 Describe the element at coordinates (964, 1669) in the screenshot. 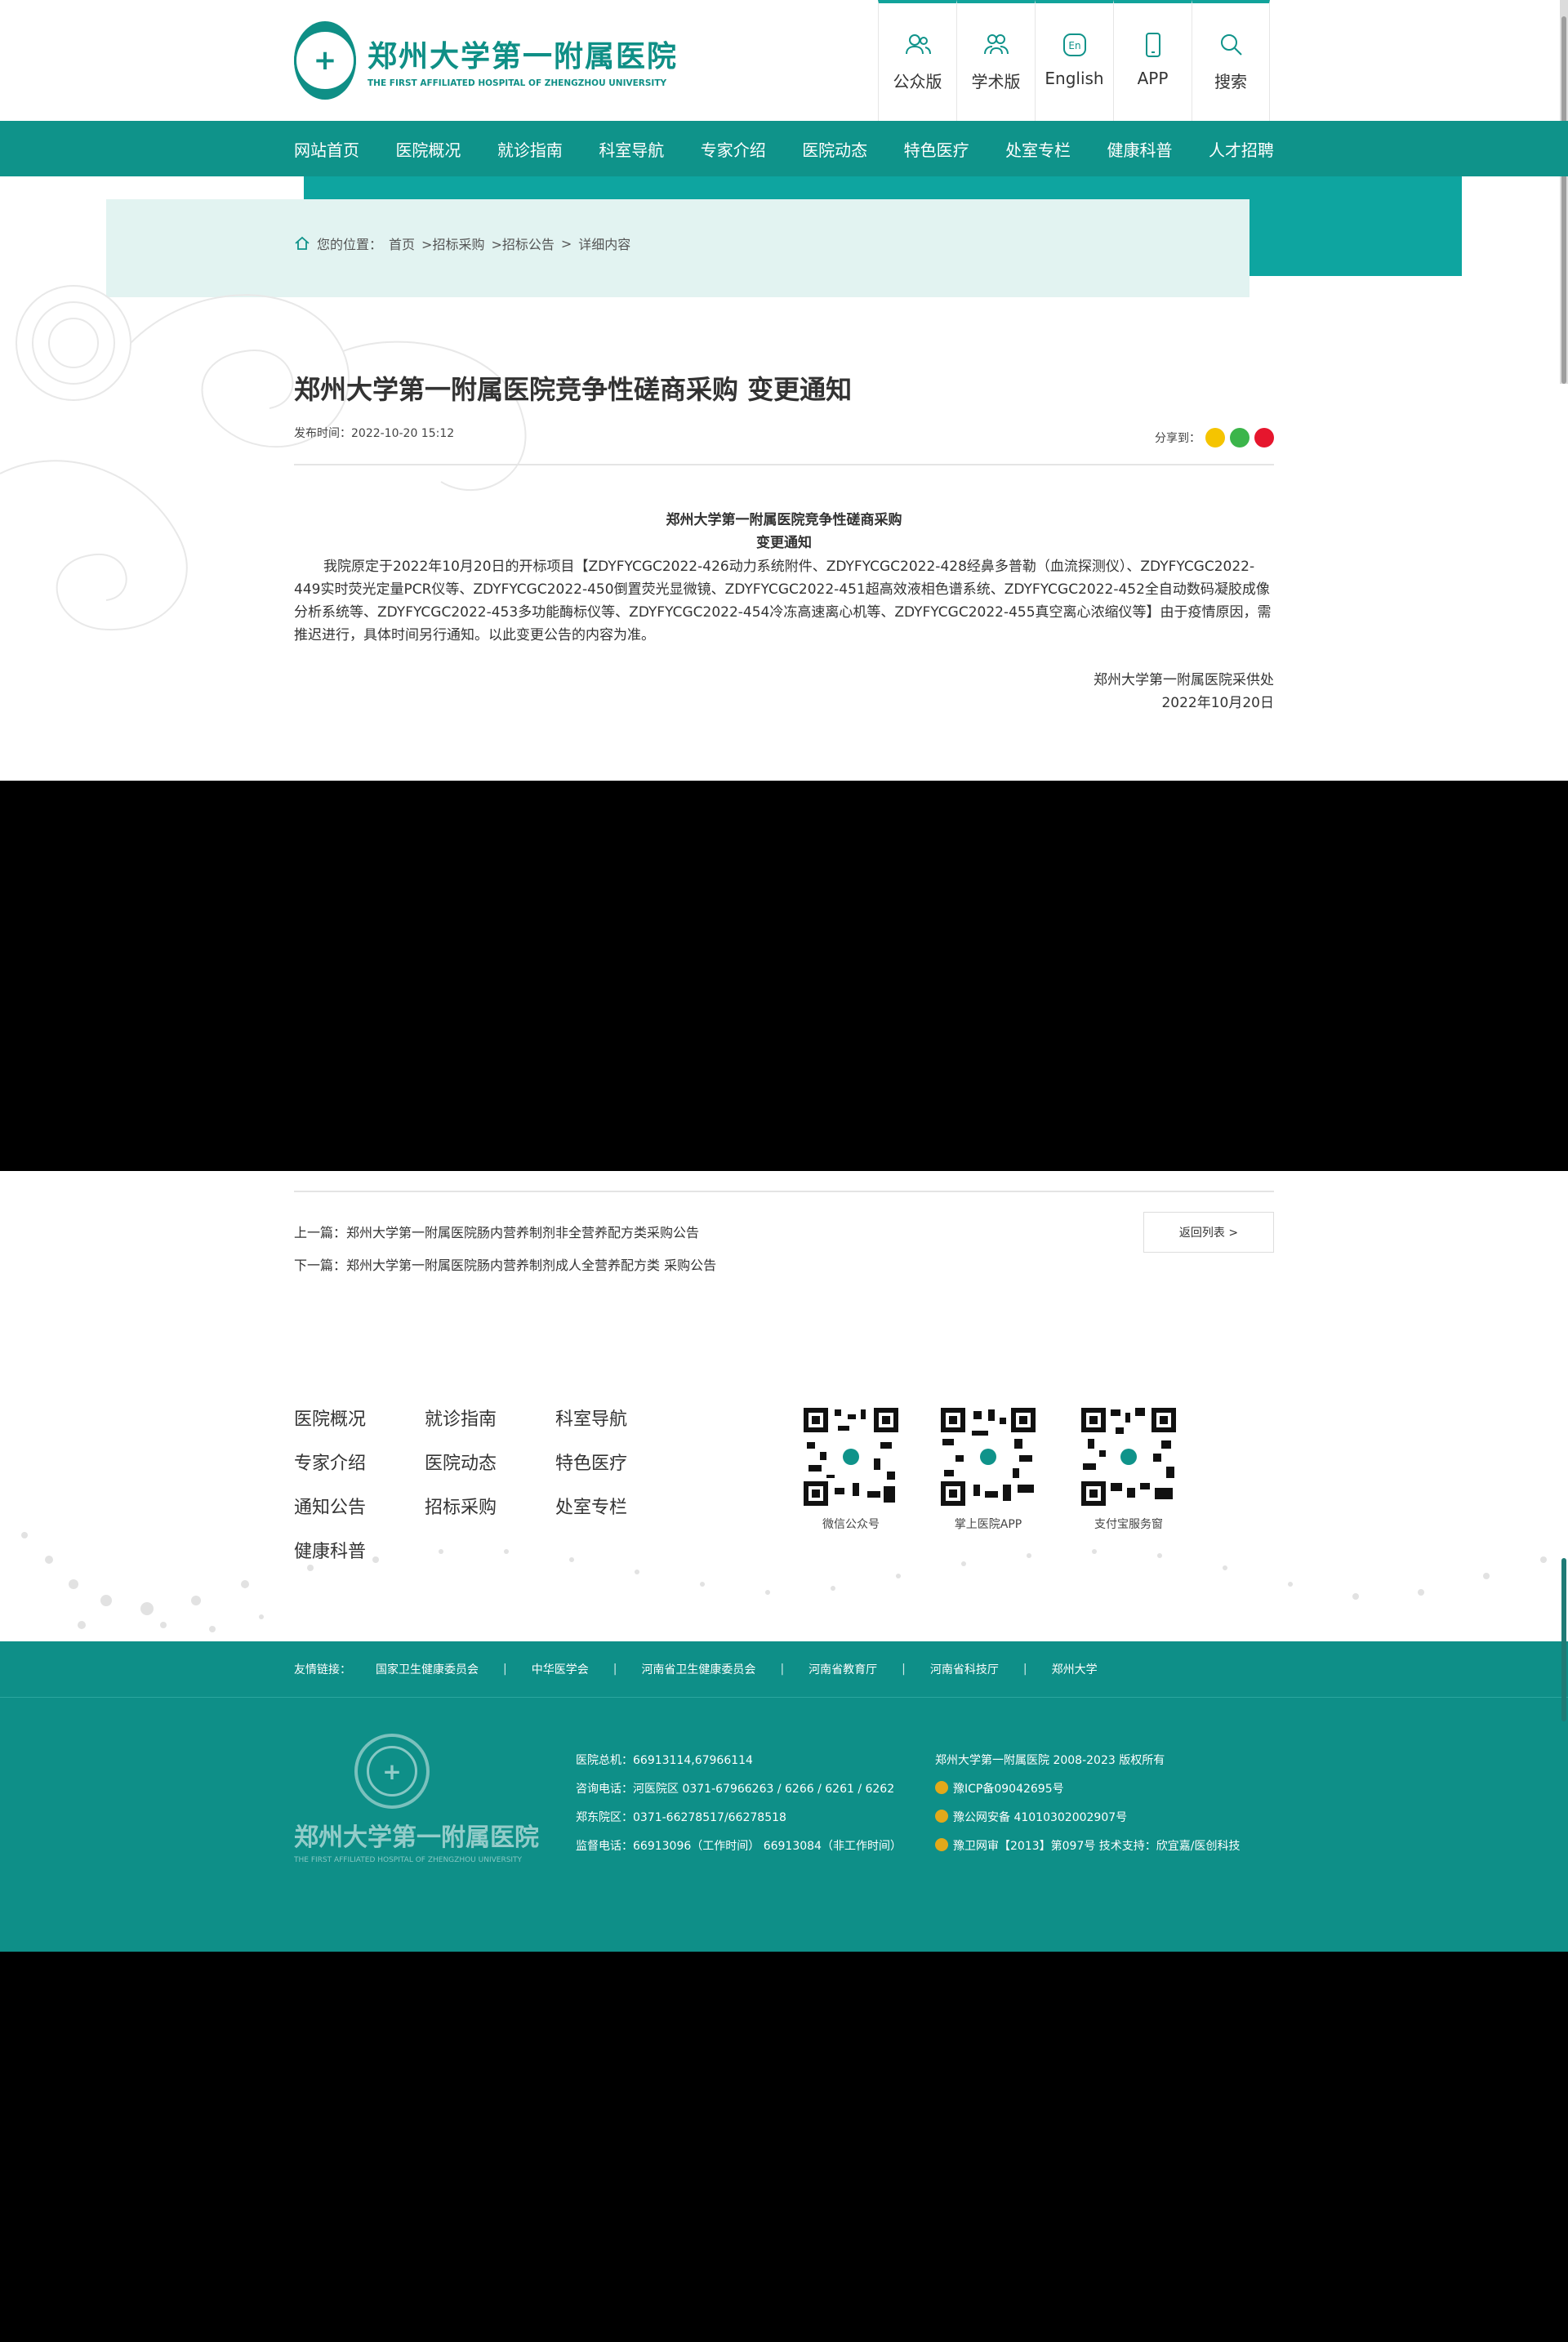

I see `friend-link-henan-sci: 河南省科技厅` at that location.